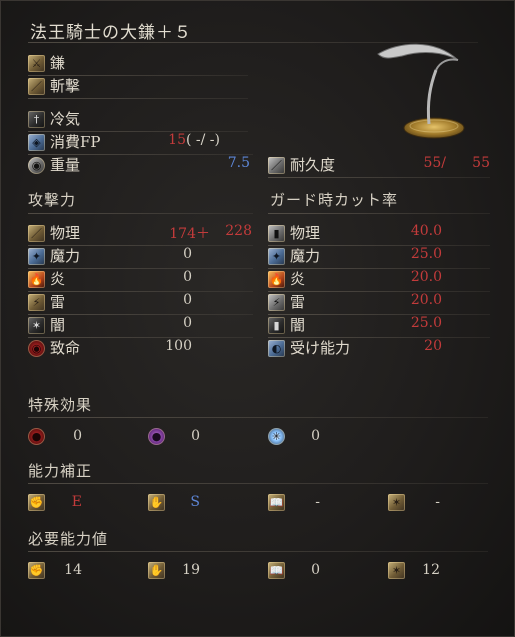 This screenshot has height=637, width=515. Describe the element at coordinates (36, 256) in the screenshot. I see `magic-attack-icon: ✦` at that location.